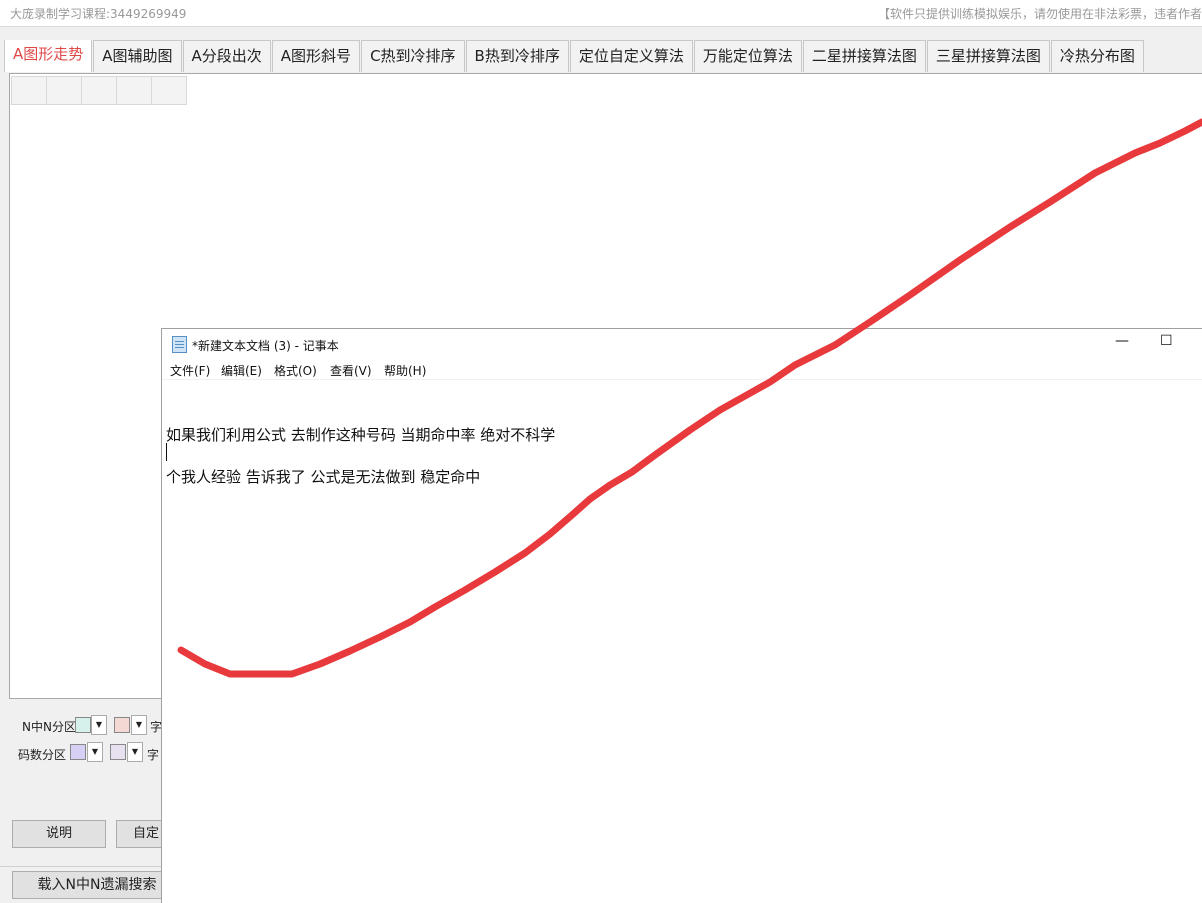 Image resolution: width=1202 pixels, height=903 pixels. I want to click on font-label: 字, so click(153, 755).